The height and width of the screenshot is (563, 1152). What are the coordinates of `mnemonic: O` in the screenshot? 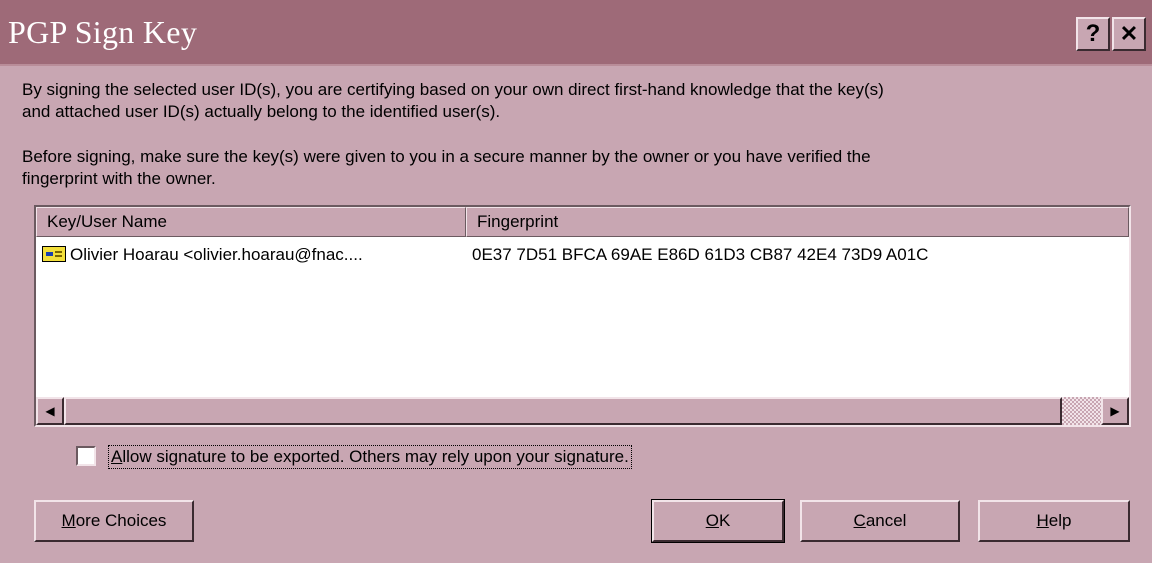 It's located at (712, 520).